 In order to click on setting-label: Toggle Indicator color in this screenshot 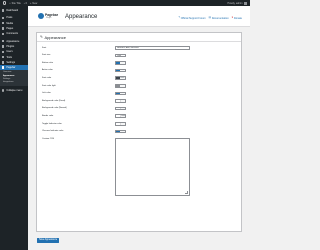, I will do `click(52, 123)`.